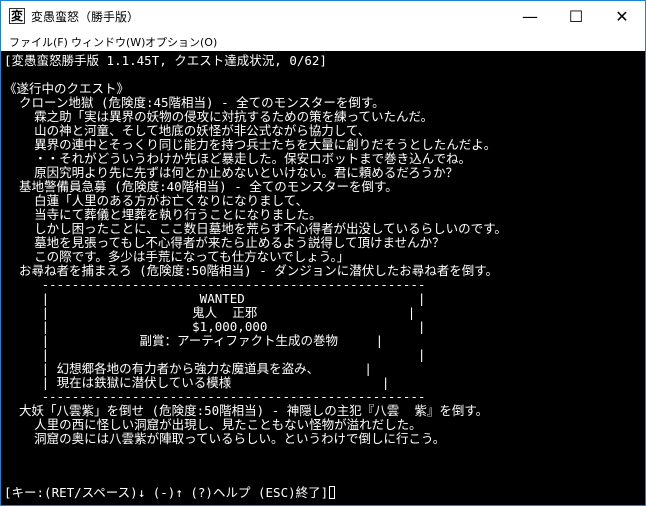  I want to click on menu-bar: ファイル(F) ウィンドウ(W) オプション(O), so click(323, 41).